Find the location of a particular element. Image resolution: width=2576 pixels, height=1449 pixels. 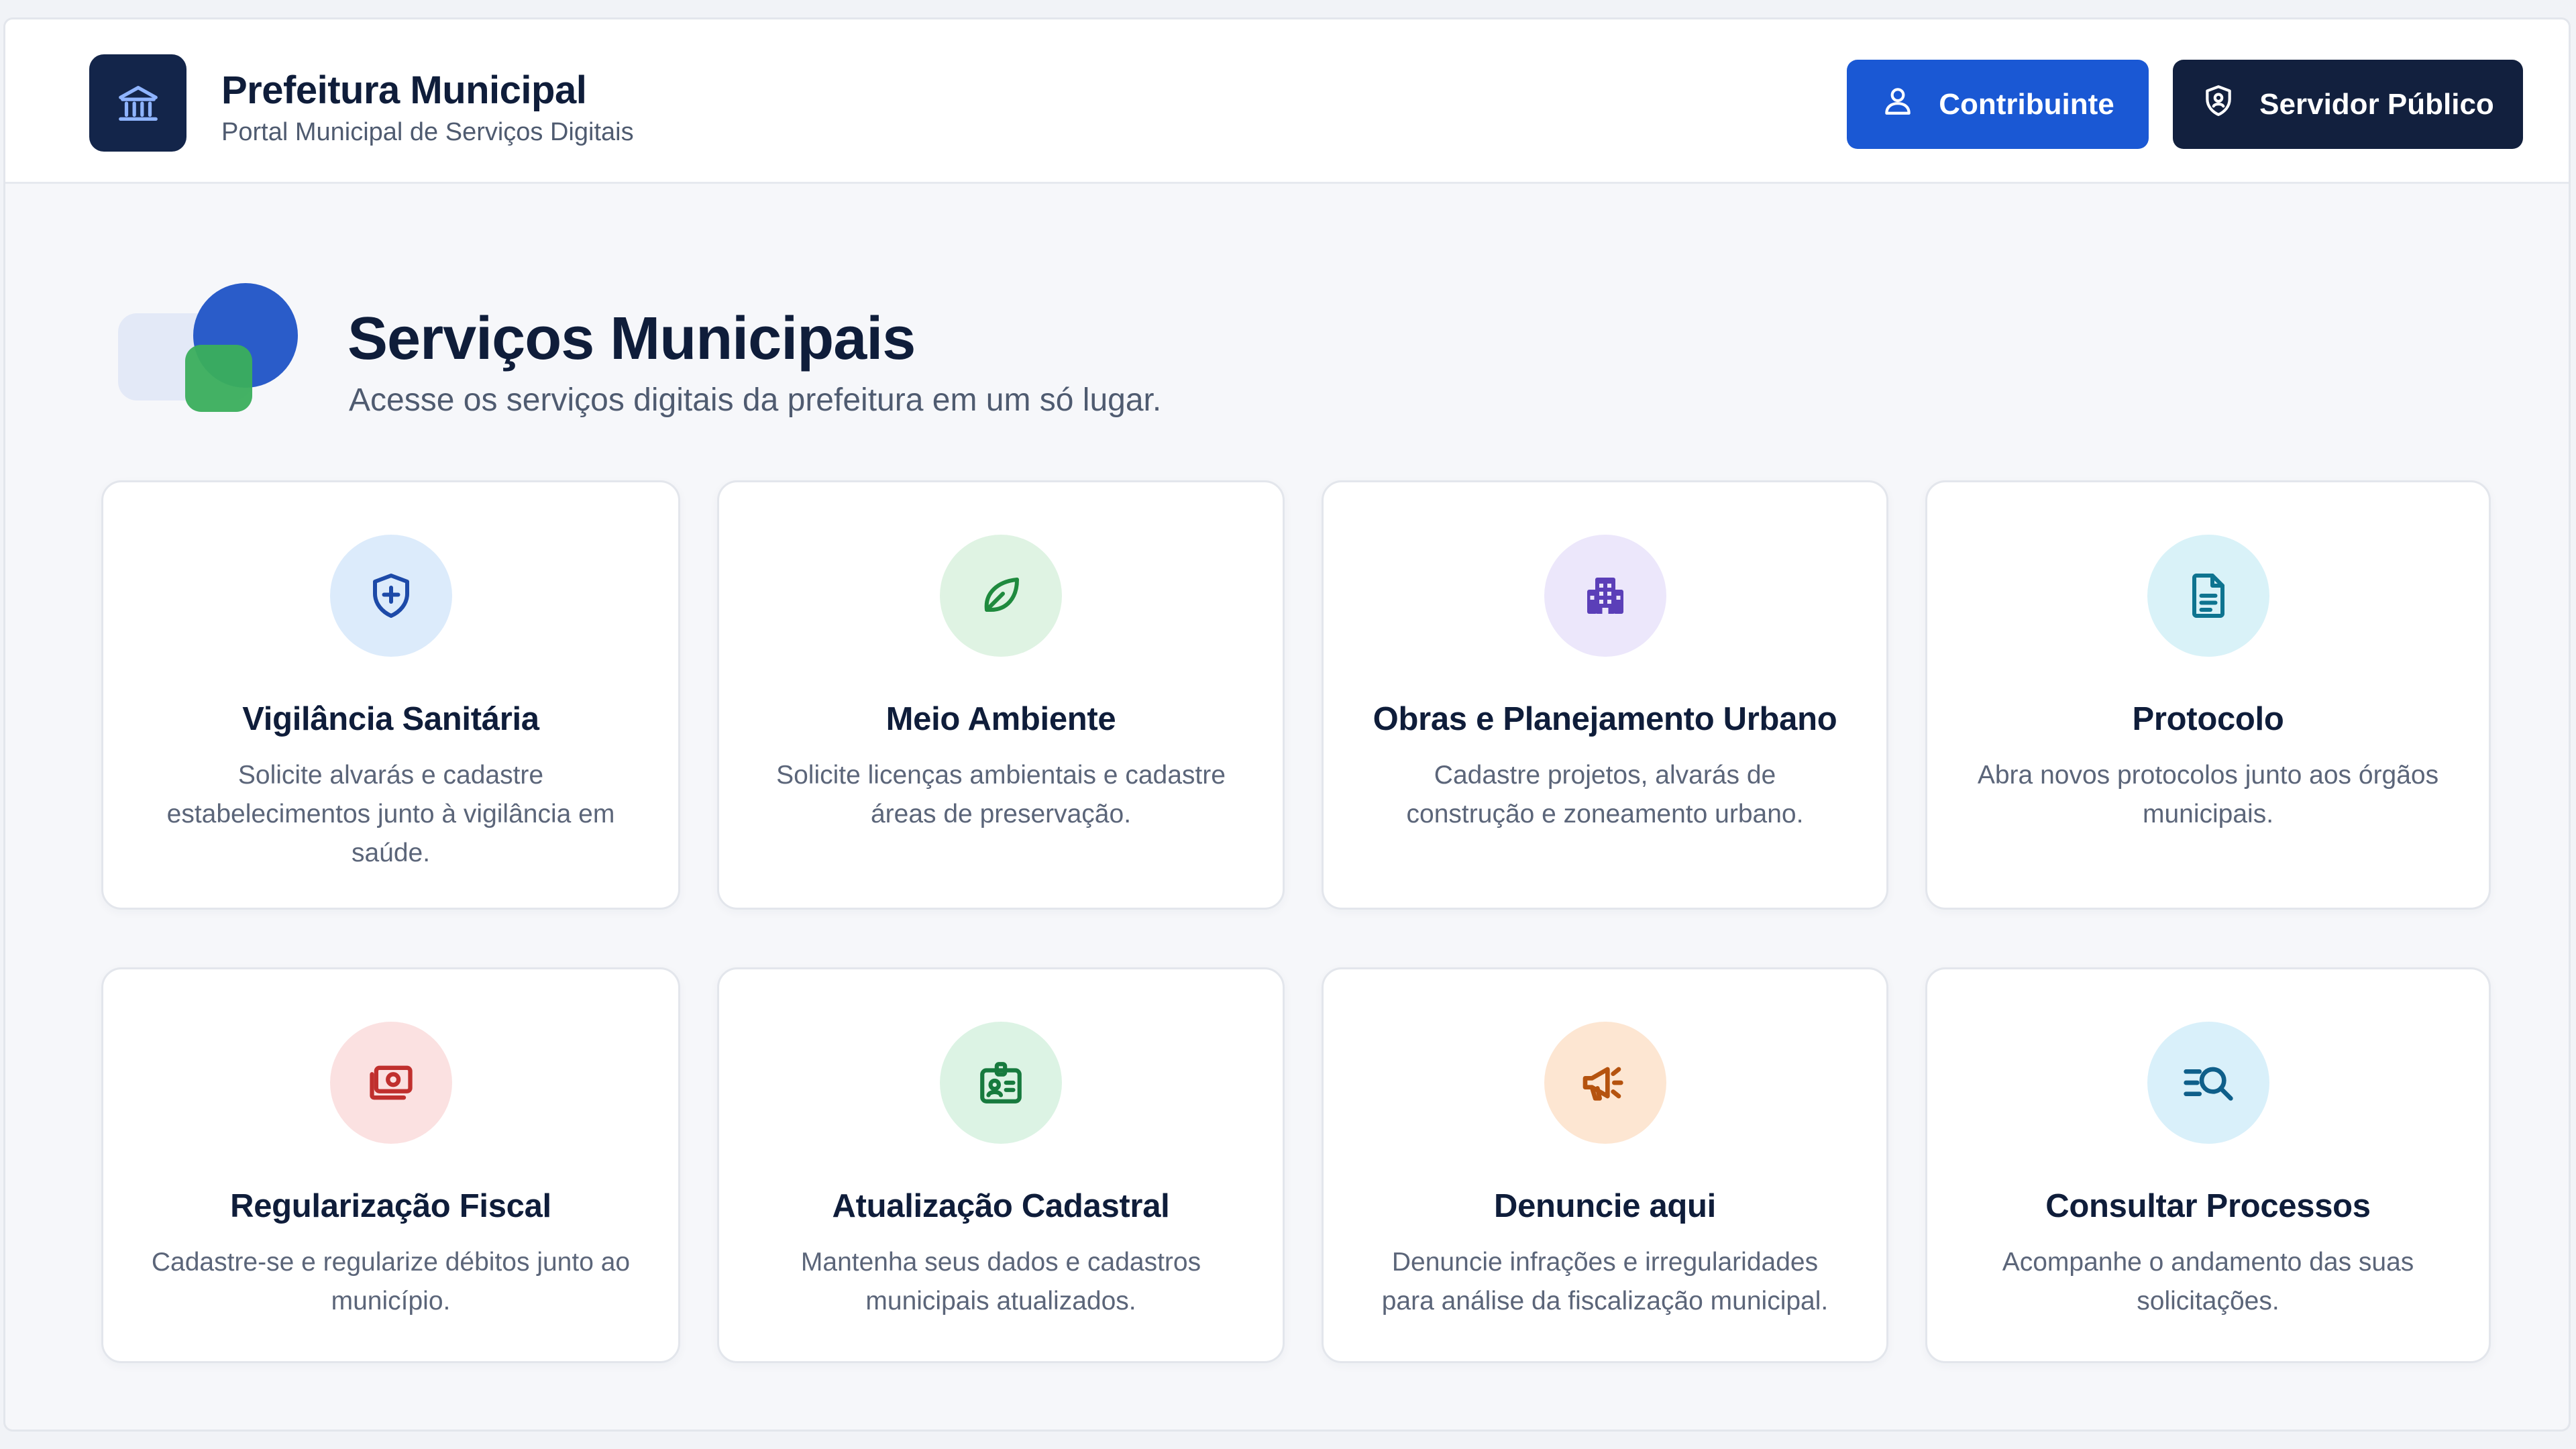

contribuinte-button: Contribuinte is located at coordinates (1998, 104).